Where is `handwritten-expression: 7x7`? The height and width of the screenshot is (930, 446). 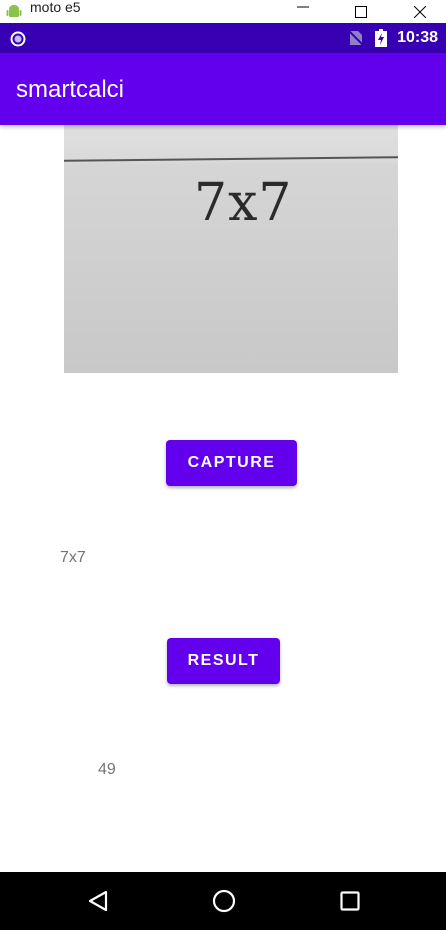
handwritten-expression: 7x7 is located at coordinates (243, 203).